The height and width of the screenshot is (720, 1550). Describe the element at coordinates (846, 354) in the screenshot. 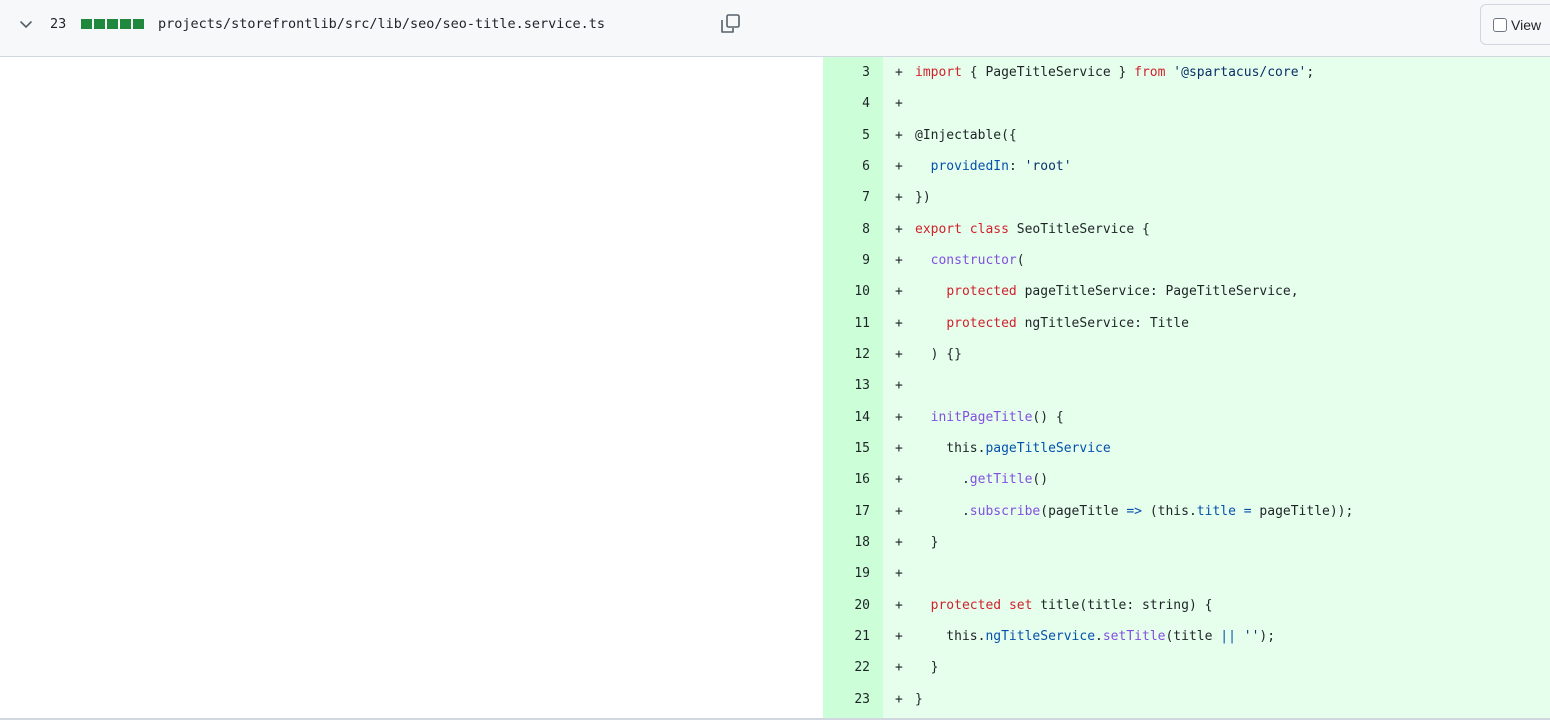

I see `line-number: 12` at that location.